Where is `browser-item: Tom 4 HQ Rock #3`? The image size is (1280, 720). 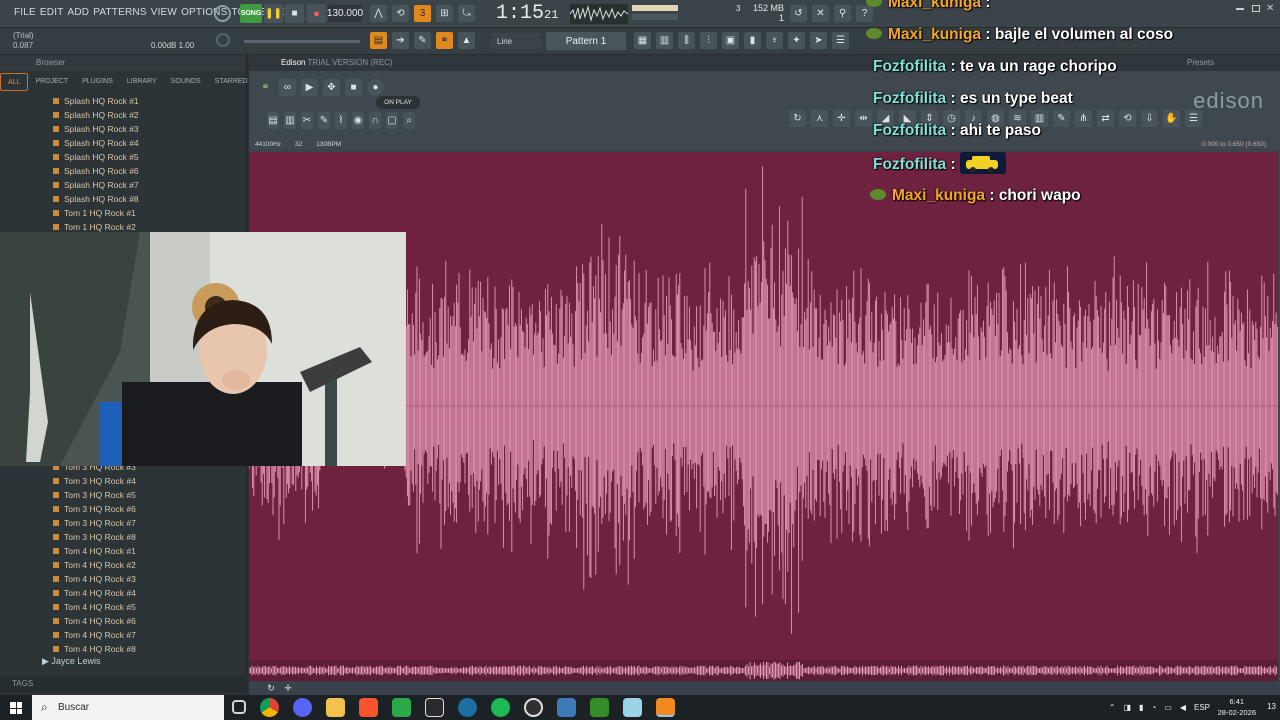
browser-item: Tom 4 HQ Rock #3 is located at coordinates (123, 579).